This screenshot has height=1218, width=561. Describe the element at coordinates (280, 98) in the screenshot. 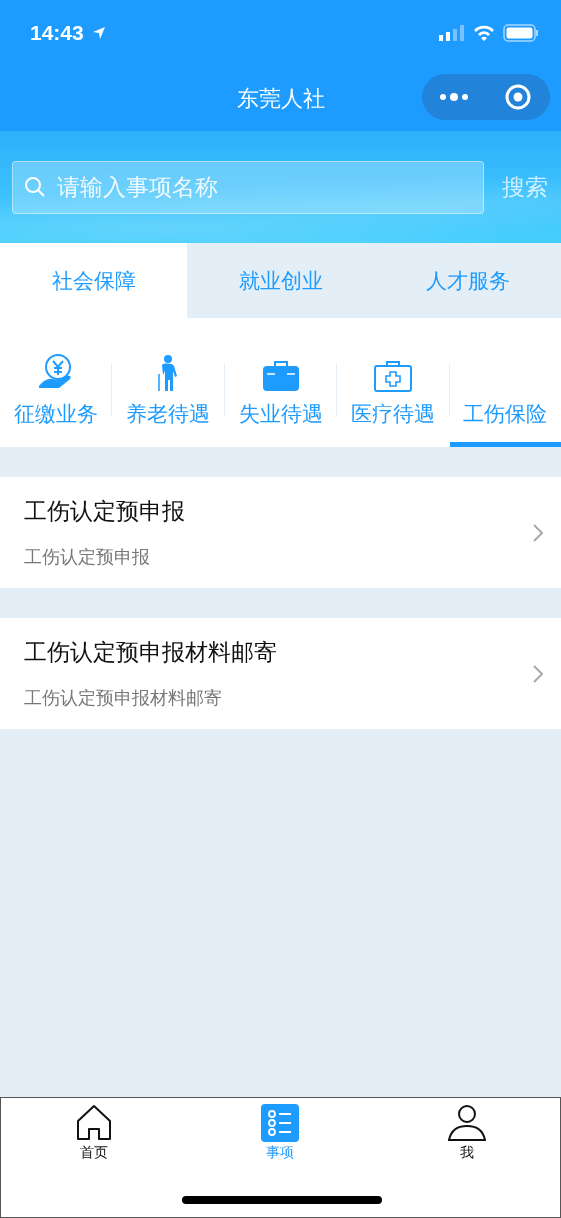

I see `page-title: 东莞人社` at that location.